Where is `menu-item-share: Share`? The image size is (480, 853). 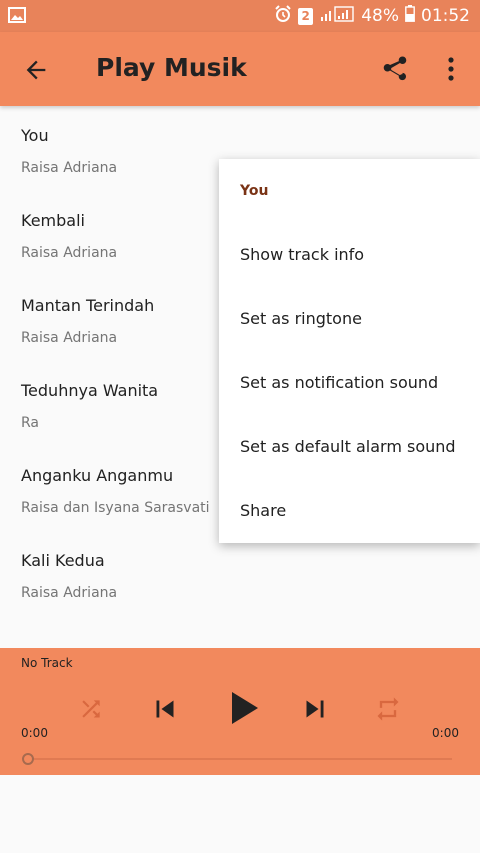 menu-item-share: Share is located at coordinates (349, 511).